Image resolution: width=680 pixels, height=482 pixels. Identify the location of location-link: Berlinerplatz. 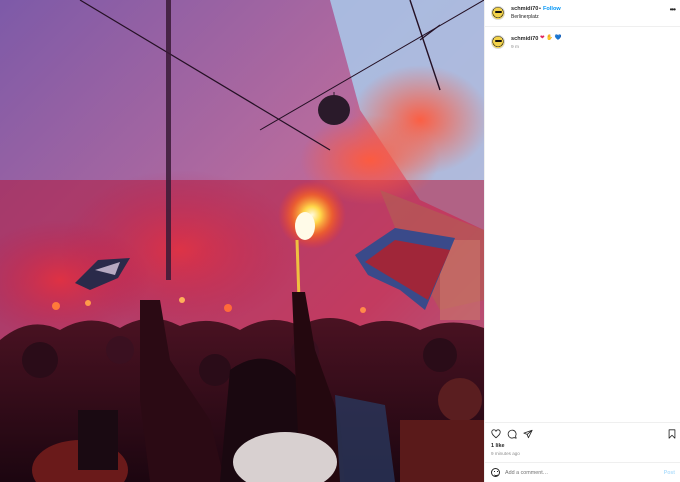
(525, 17).